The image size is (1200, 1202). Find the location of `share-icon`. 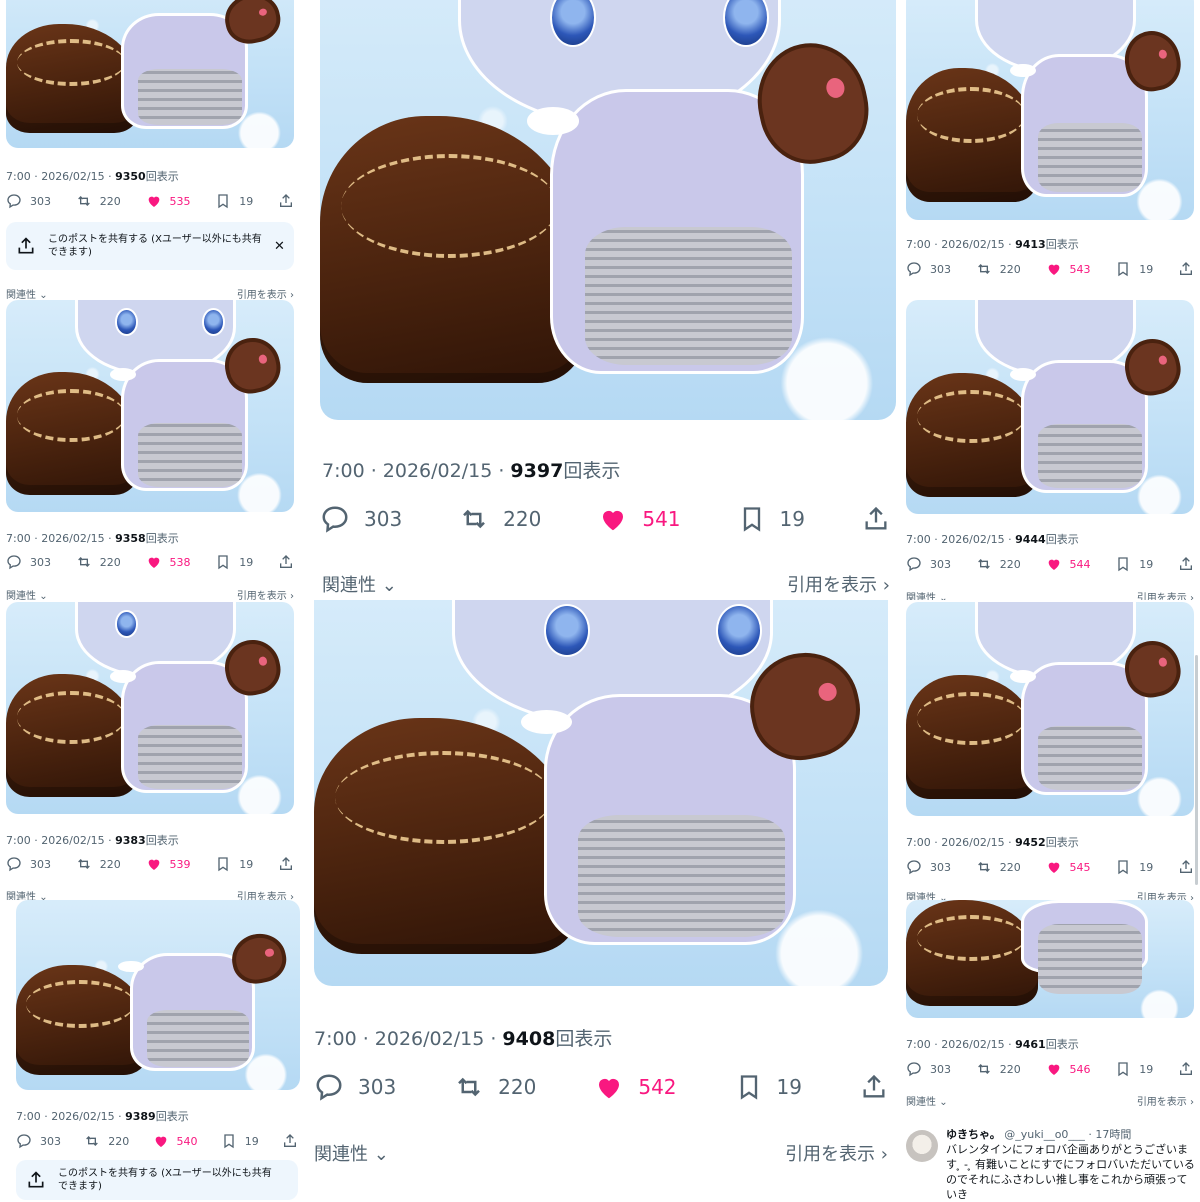

share-icon is located at coordinates (286, 863).